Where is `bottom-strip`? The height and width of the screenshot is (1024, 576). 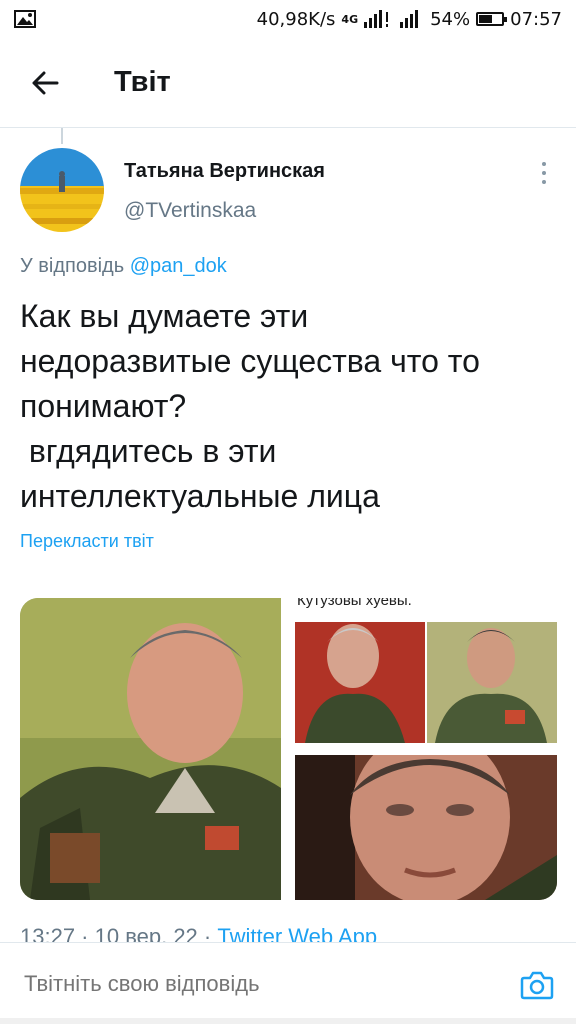
bottom-strip is located at coordinates (288, 1021).